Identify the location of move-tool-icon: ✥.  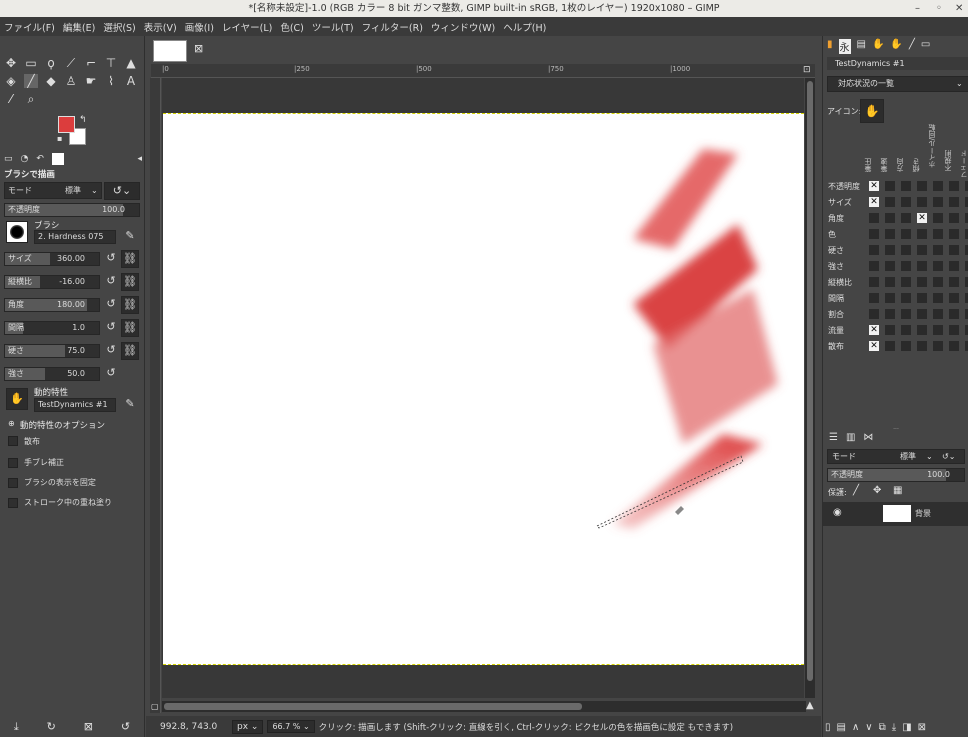
(11, 63).